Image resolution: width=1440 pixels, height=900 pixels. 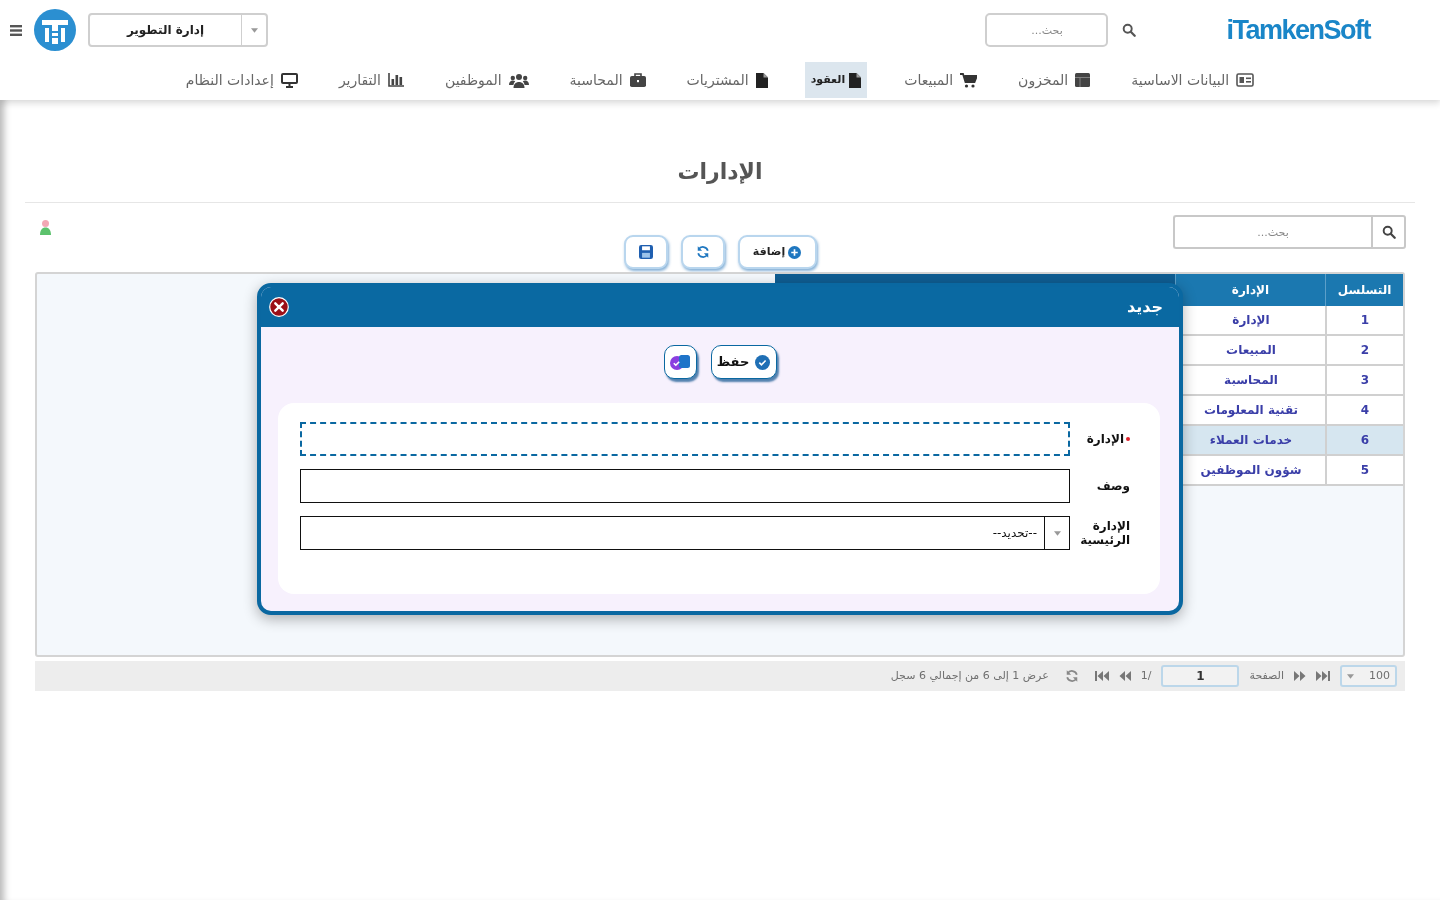 What do you see at coordinates (1105, 439) in the screenshot?
I see `field-label: الإدارة` at bounding box center [1105, 439].